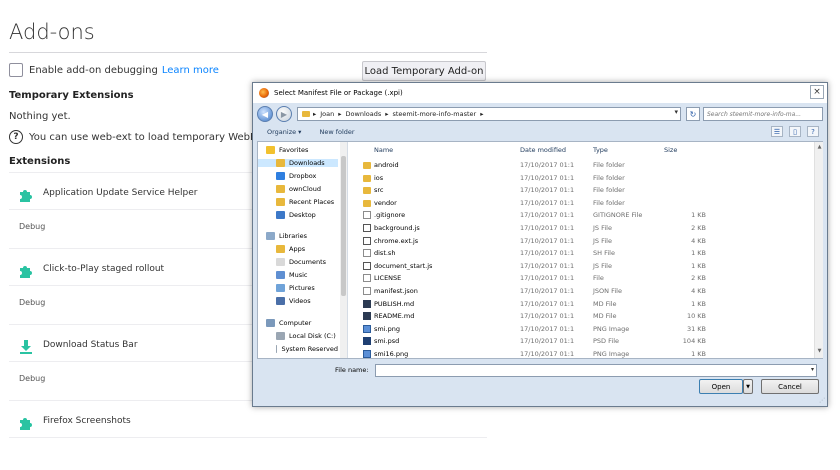 The width and height of the screenshot is (840, 470). I want to click on forward-button: ▶, so click(284, 114).